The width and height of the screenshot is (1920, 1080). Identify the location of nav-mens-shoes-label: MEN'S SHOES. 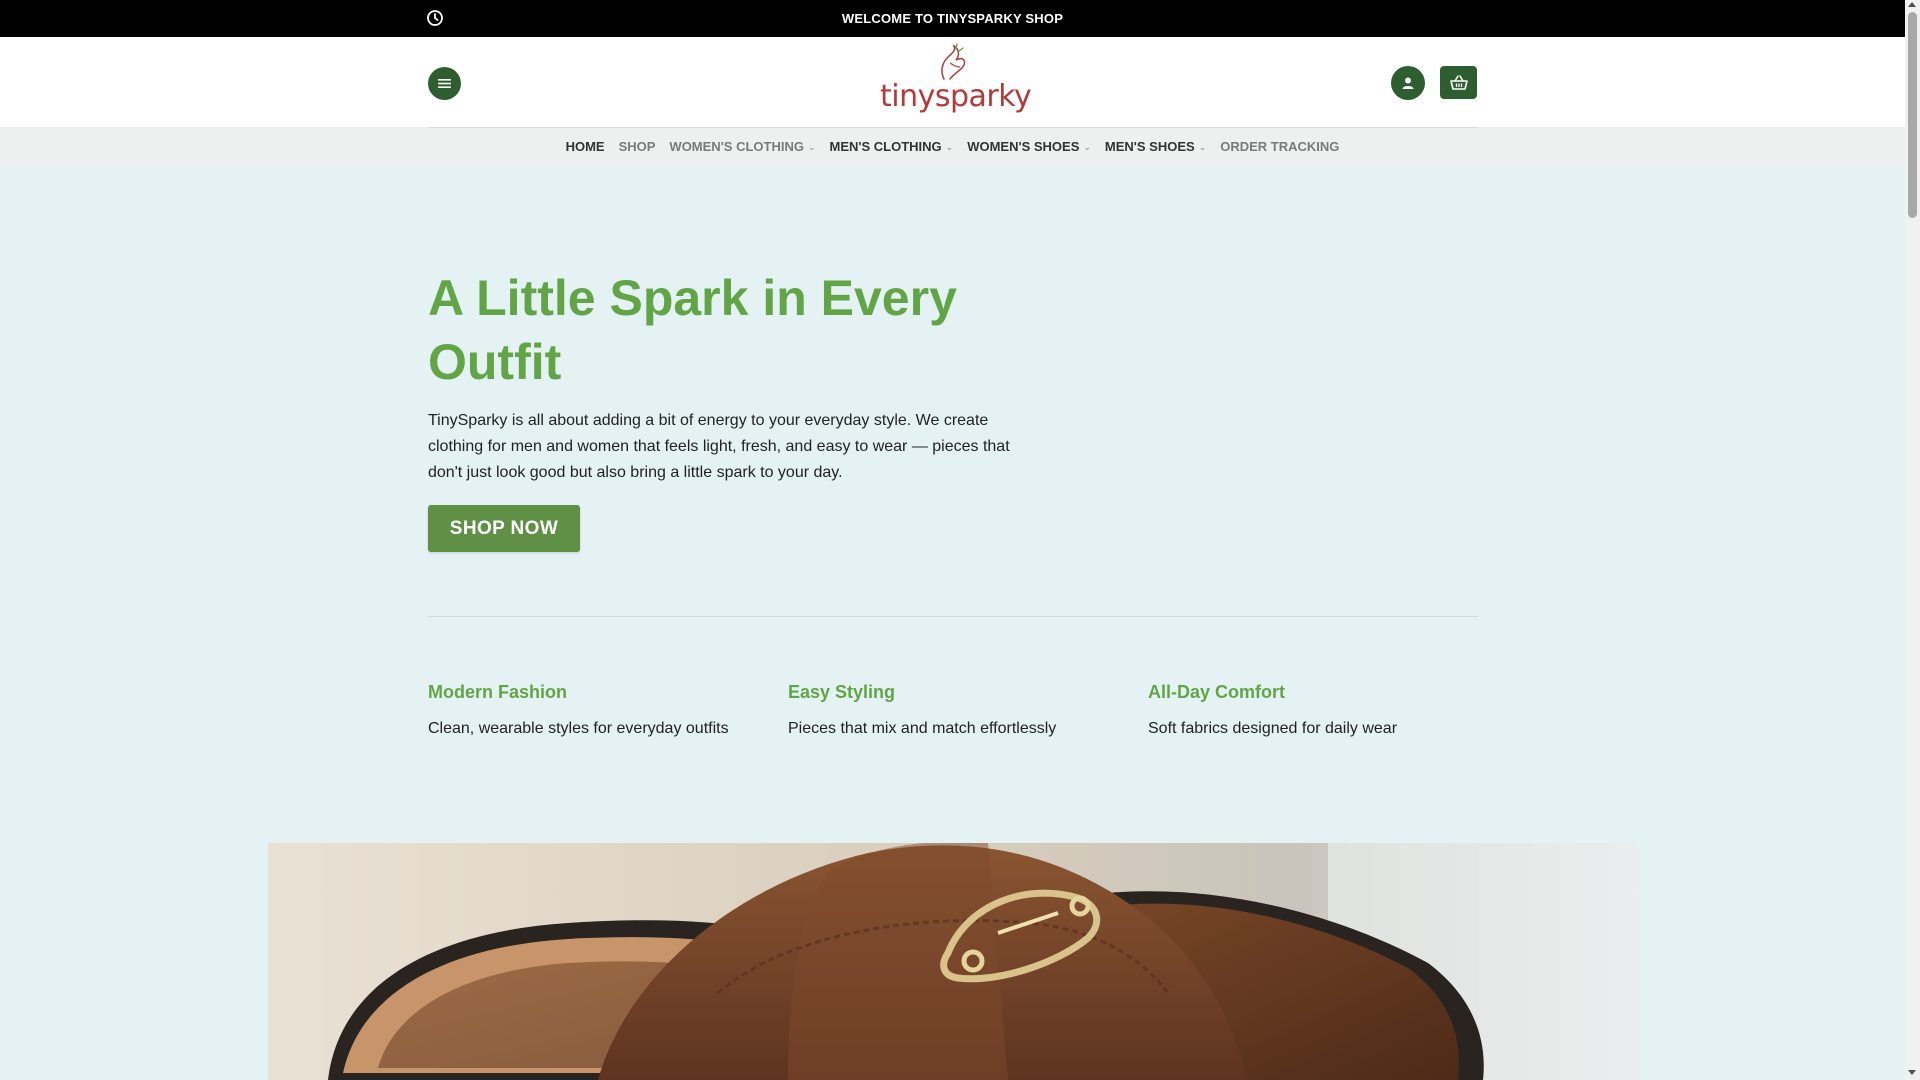
(1149, 146).